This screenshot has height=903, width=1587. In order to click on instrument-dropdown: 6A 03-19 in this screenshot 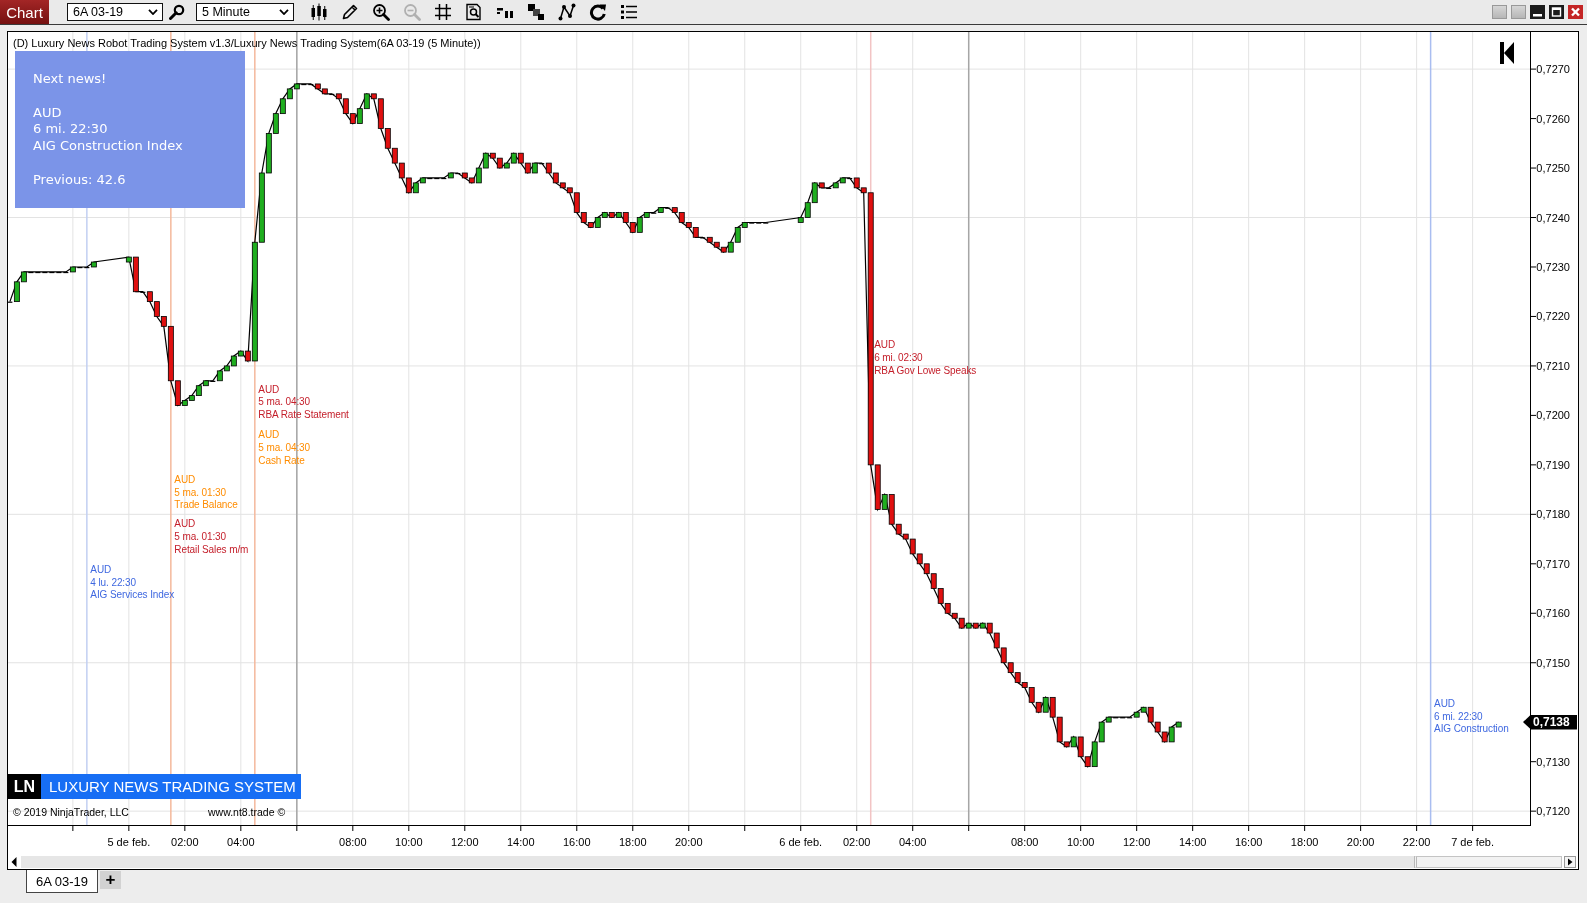, I will do `click(115, 12)`.